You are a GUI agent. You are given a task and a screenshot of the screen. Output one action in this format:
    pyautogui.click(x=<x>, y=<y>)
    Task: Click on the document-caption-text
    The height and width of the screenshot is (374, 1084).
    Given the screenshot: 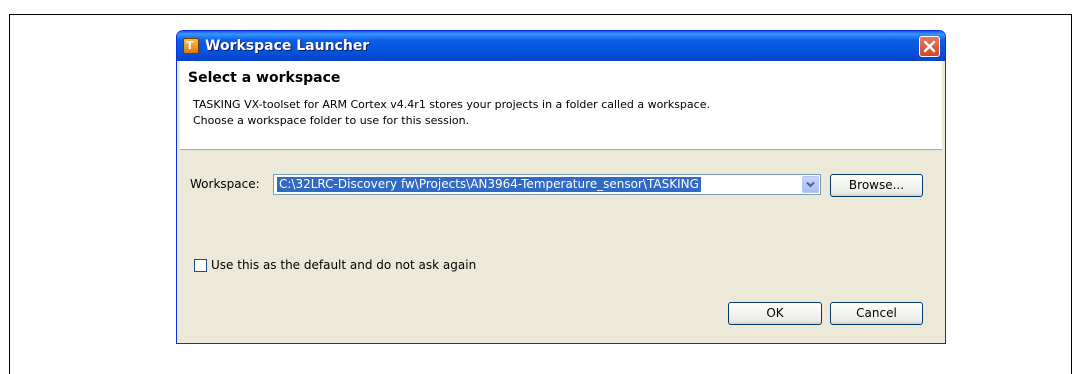 What is the action you would take?
    pyautogui.click(x=542, y=6)
    